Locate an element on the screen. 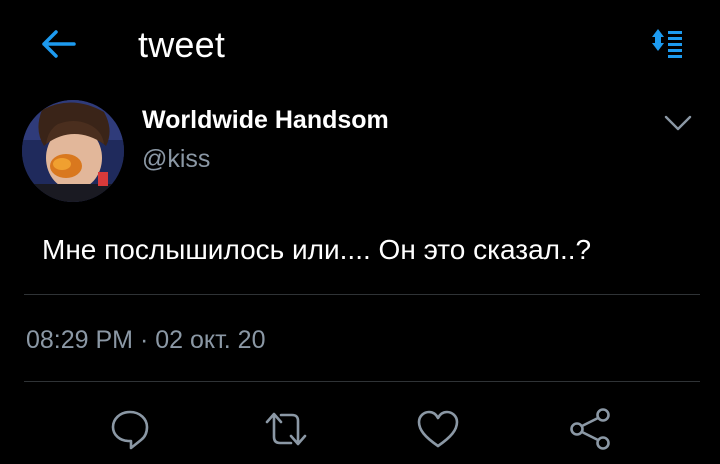 This screenshot has height=464, width=720. avatar is located at coordinates (73, 151).